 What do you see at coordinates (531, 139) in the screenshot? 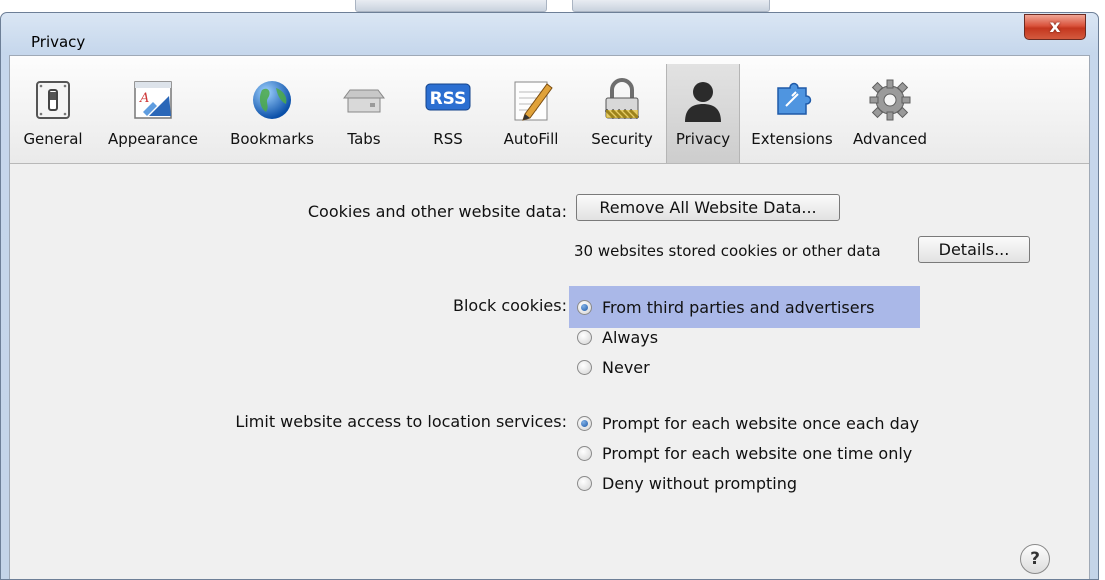
I see `tab-label: AutoFill` at bounding box center [531, 139].